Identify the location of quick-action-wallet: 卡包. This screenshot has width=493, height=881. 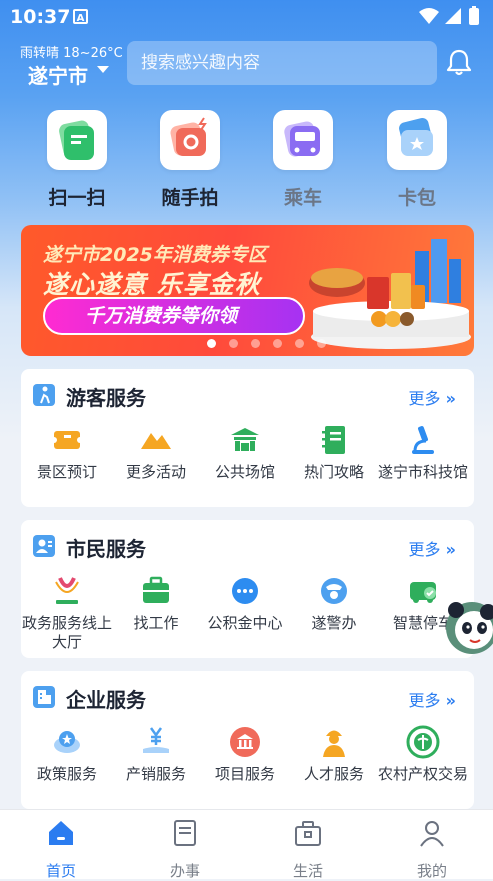
(417, 160).